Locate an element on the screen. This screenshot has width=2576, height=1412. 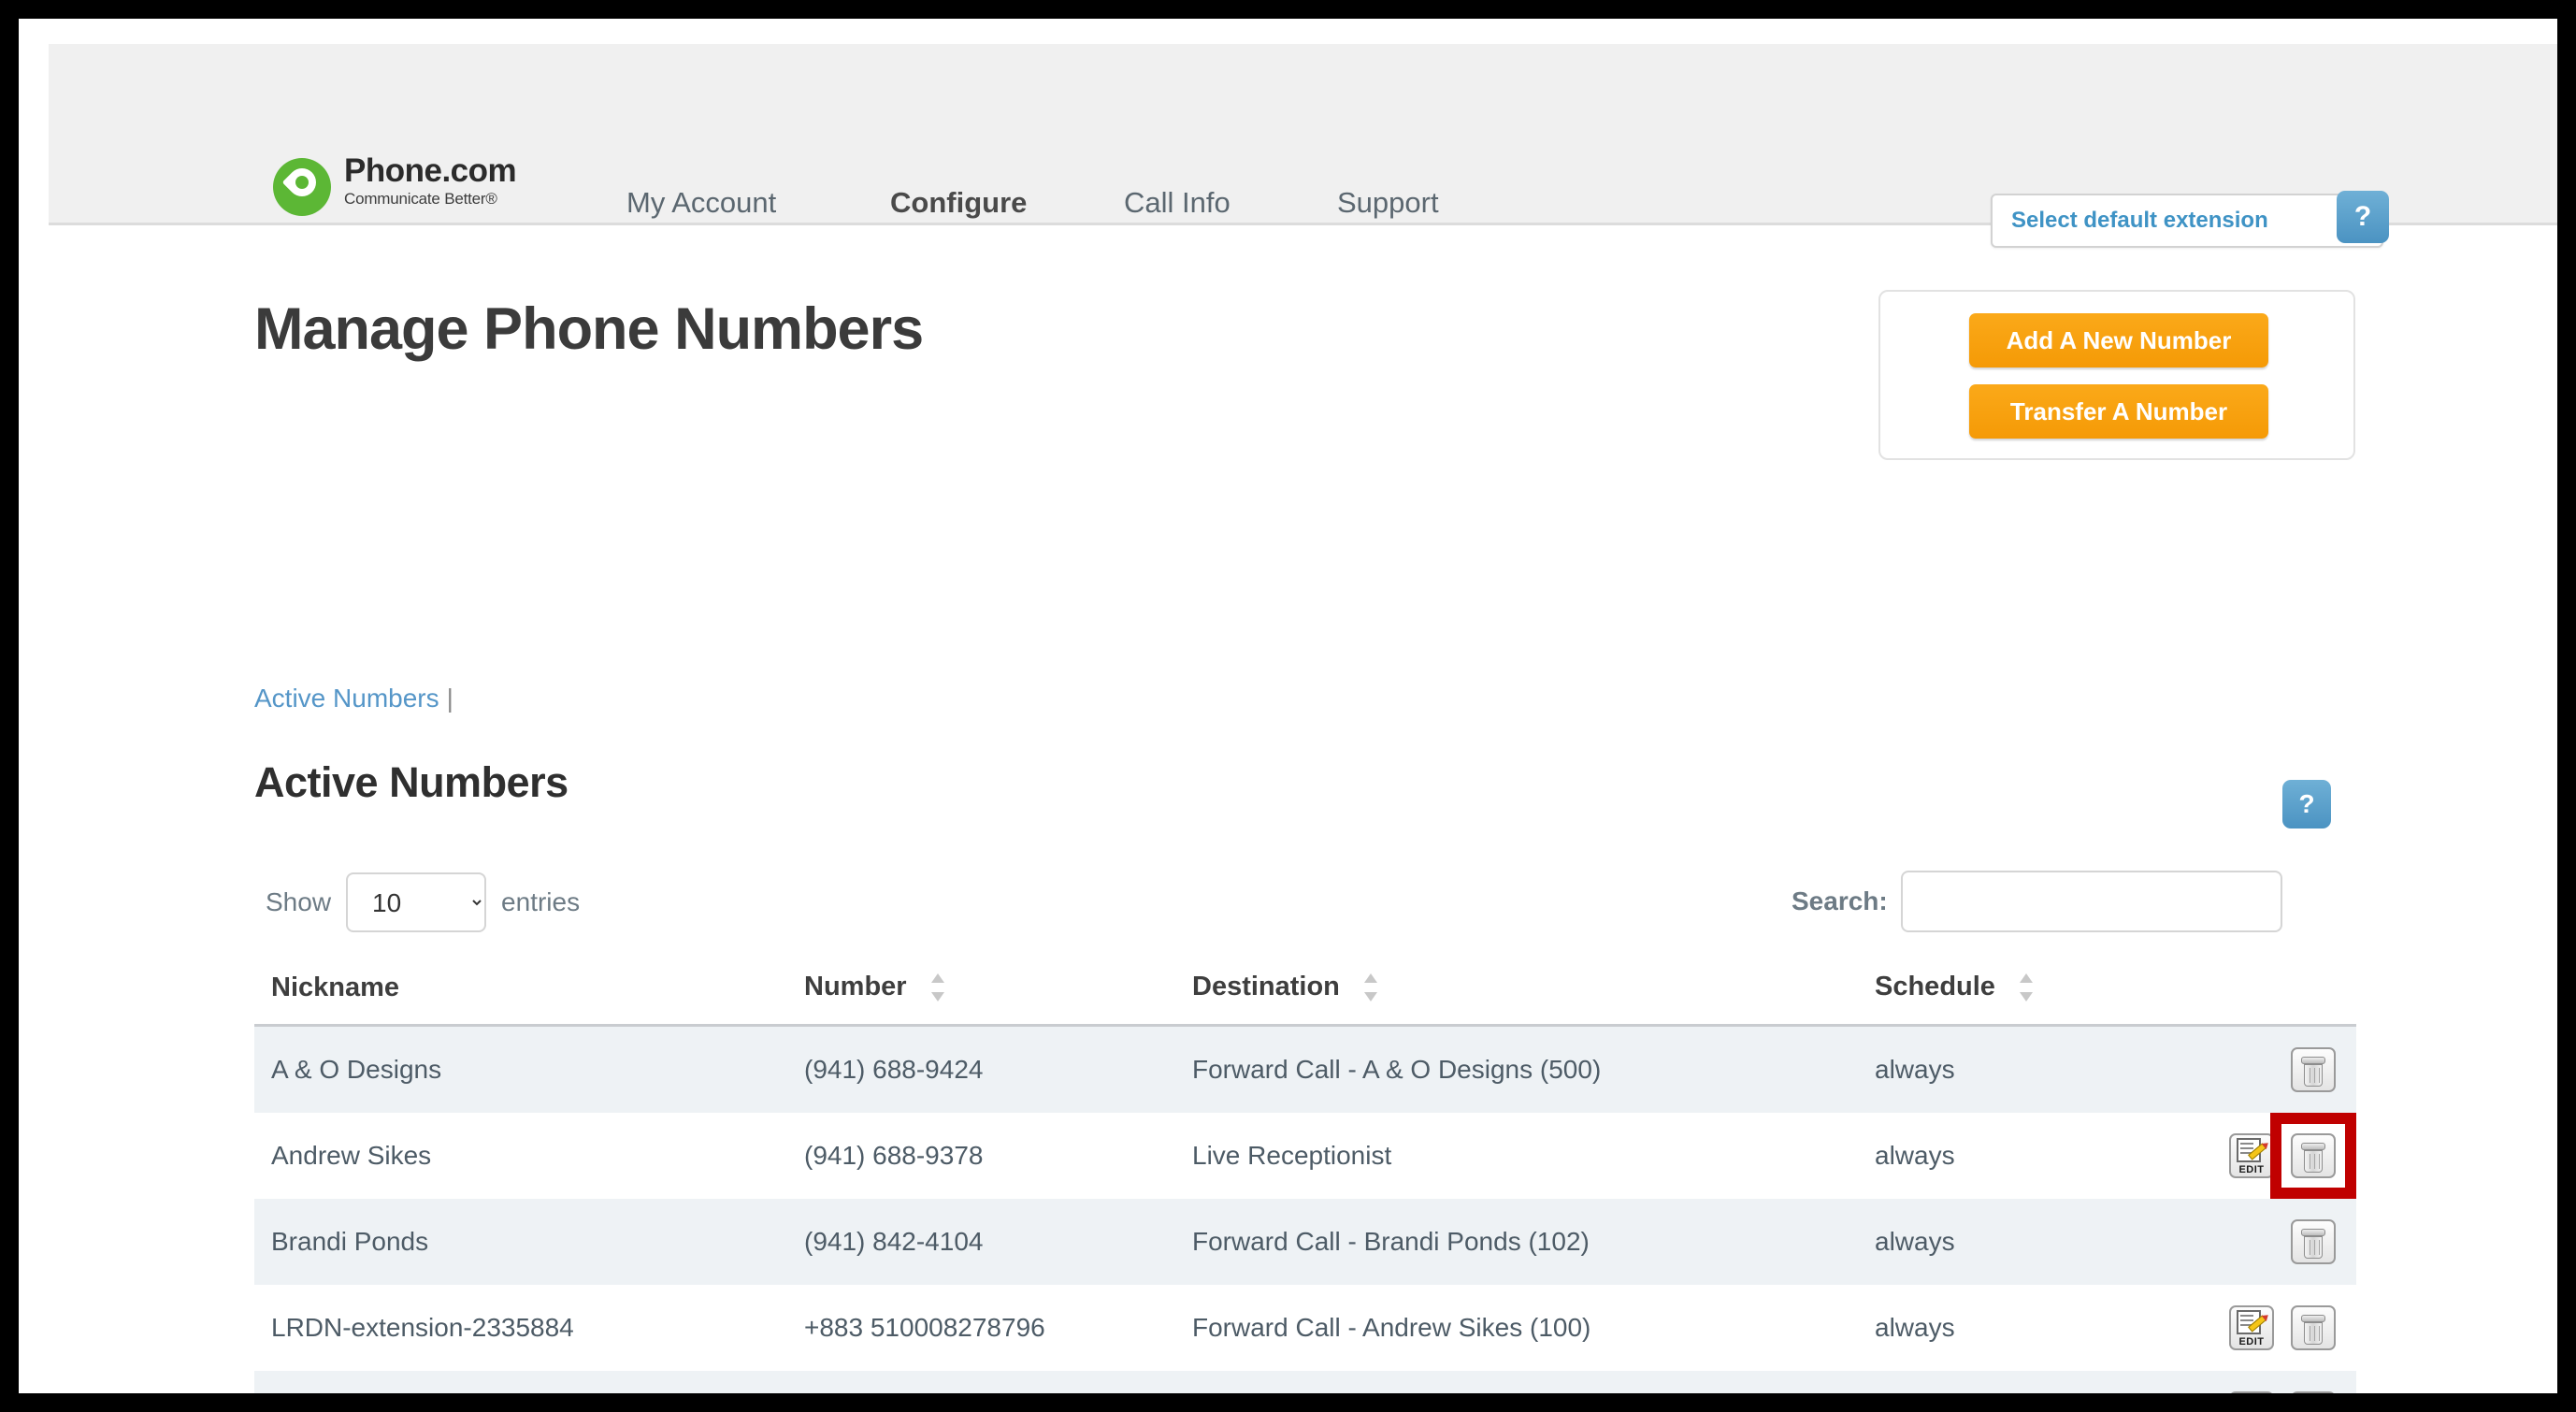
cell-destination: Forward Call - A & O Designs (500) is located at coordinates (1397, 1070).